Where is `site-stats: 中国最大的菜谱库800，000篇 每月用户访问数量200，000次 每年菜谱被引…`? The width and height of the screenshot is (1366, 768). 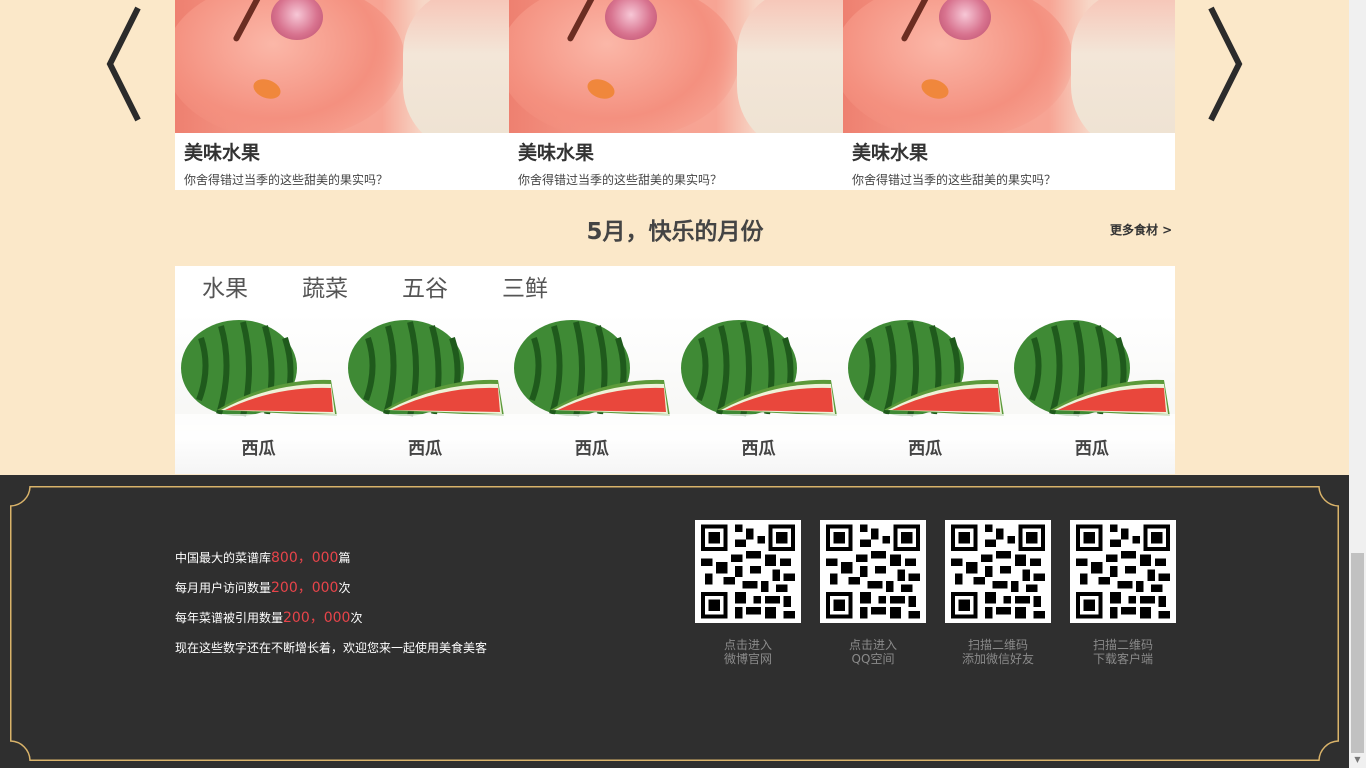 site-stats: 中国最大的菜谱库800，000篇 每月用户访问数量200，000次 每年菜谱被引… is located at coordinates (331, 609).